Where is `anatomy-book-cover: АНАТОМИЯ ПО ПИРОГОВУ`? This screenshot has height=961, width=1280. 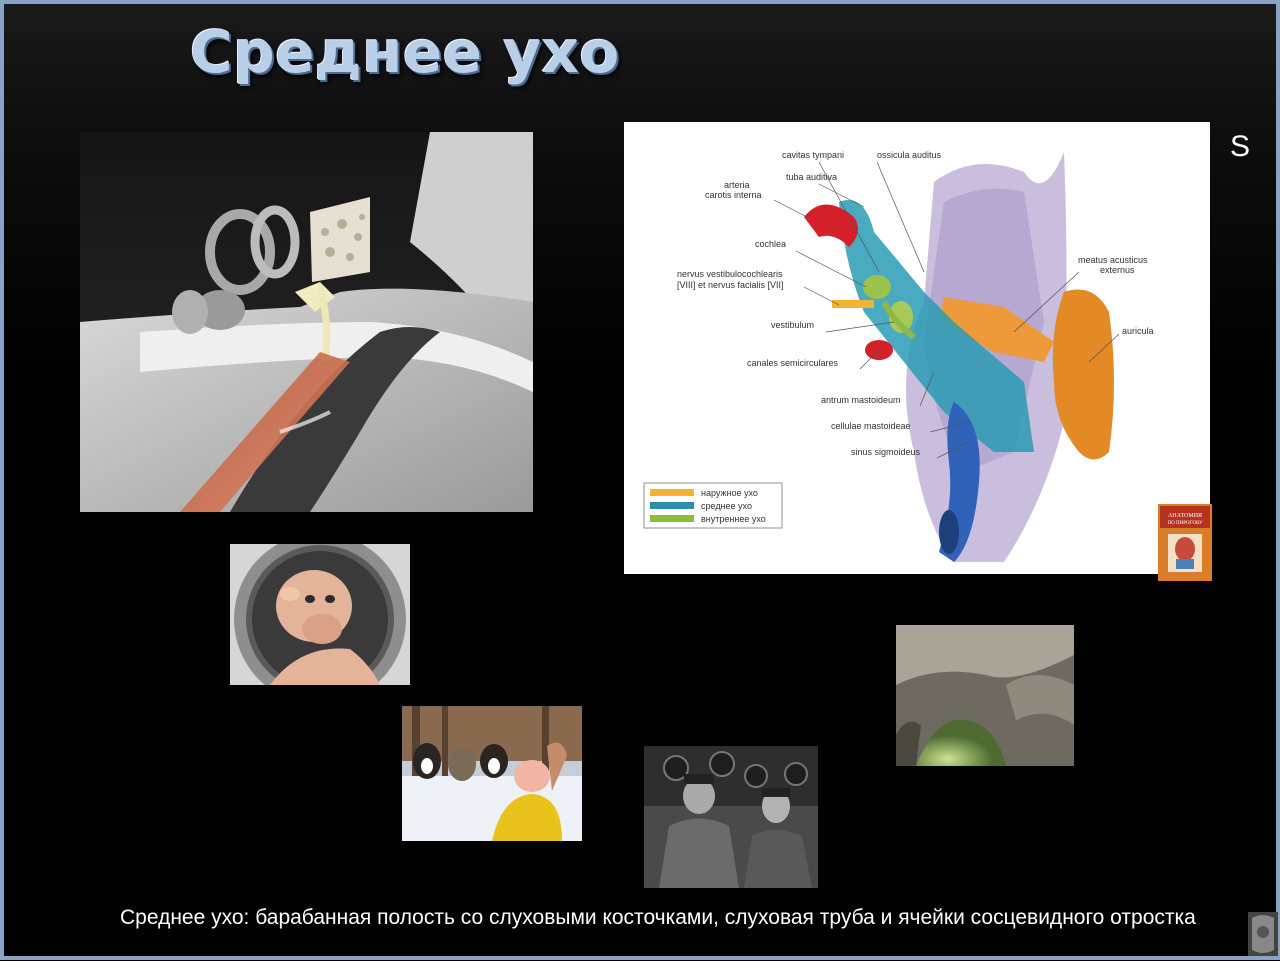
anatomy-book-cover: АНАТОМИЯ ПО ПИРОГОВУ is located at coordinates (1185, 542).